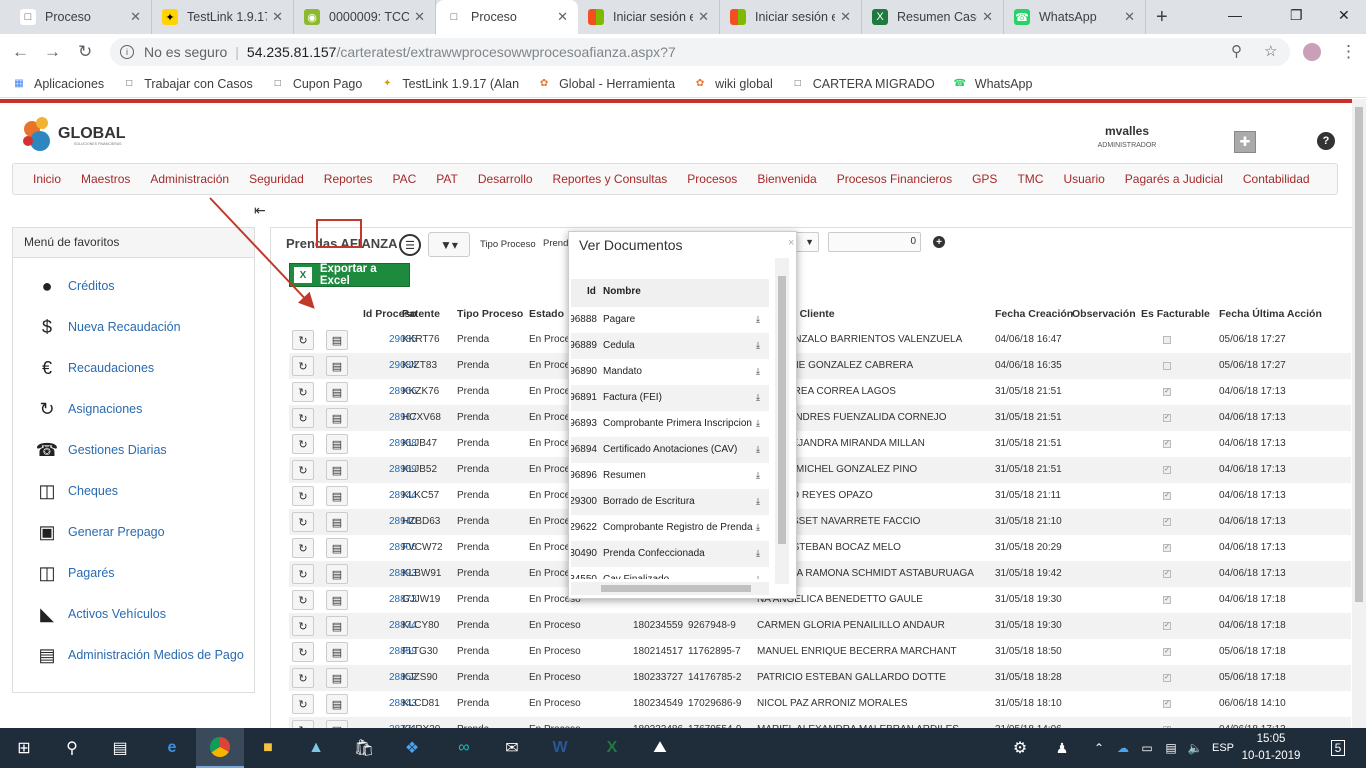 The image size is (1366, 768). Describe the element at coordinates (1344, 15) in the screenshot. I see `close-window-icon: ✕` at that location.